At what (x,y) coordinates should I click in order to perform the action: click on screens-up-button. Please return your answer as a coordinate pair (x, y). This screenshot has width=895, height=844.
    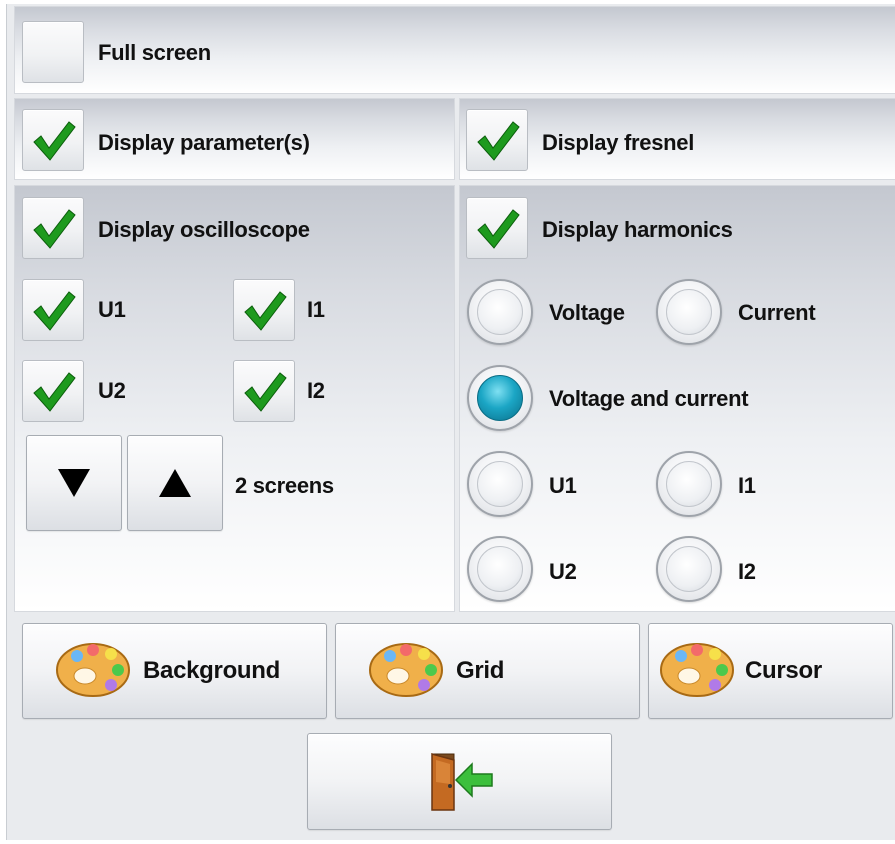
    Looking at the image, I should click on (175, 483).